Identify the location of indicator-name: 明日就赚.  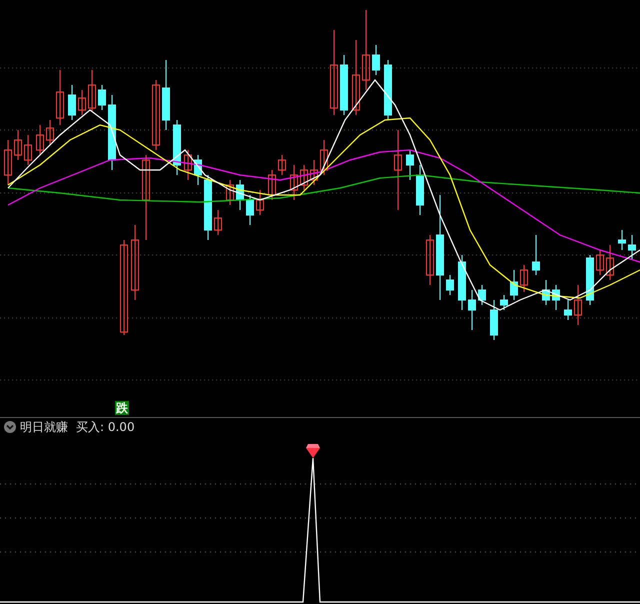
(44, 427).